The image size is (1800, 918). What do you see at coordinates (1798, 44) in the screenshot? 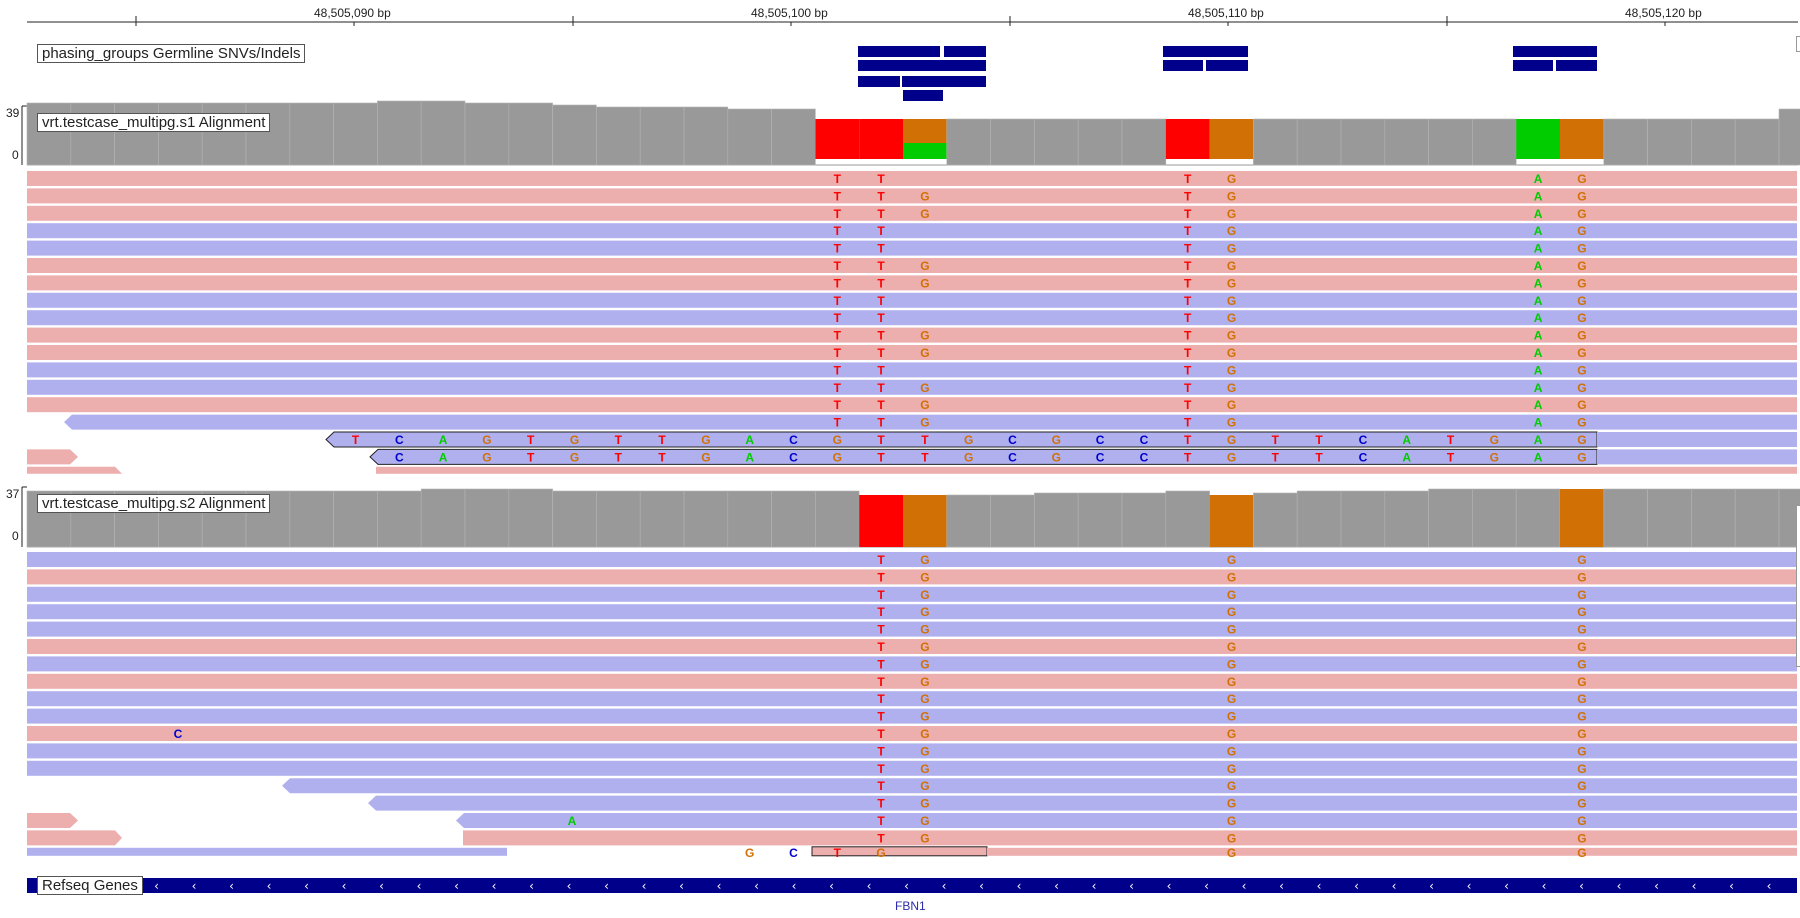
I see `s1-panel-scroll-tab` at bounding box center [1798, 44].